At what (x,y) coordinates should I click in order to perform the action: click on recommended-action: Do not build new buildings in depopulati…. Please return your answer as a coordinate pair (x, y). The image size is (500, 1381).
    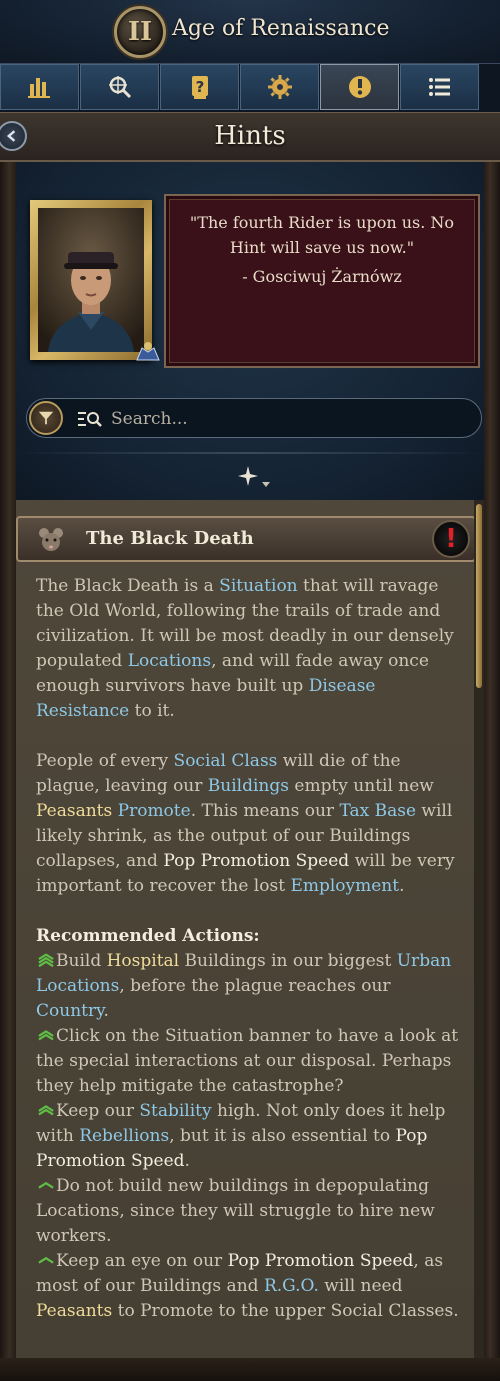
    Looking at the image, I should click on (251, 1211).